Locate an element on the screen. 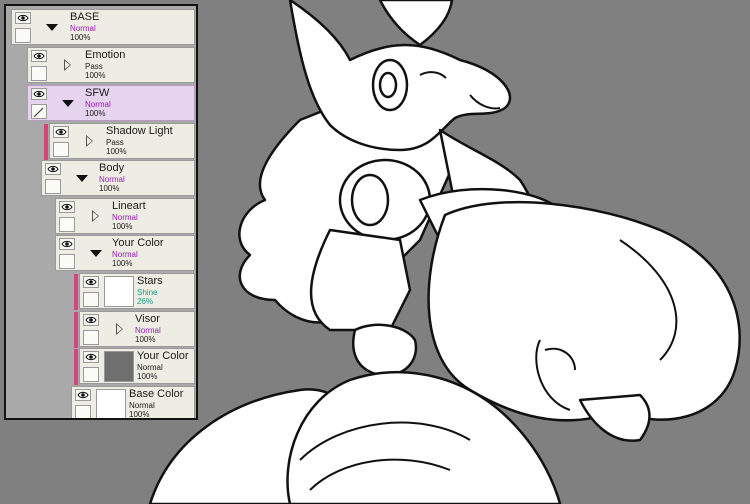 This screenshot has height=504, width=750. layer-name: SFW is located at coordinates (97, 93).